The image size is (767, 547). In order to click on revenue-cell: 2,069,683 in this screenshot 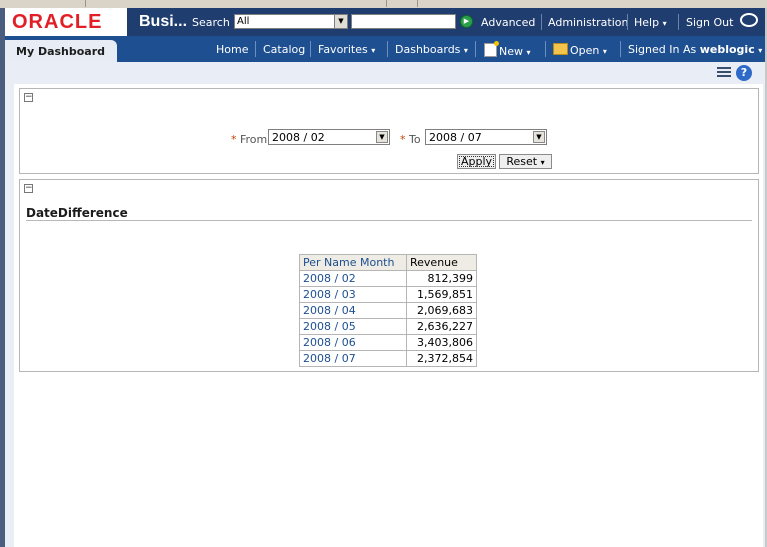, I will do `click(441, 310)`.